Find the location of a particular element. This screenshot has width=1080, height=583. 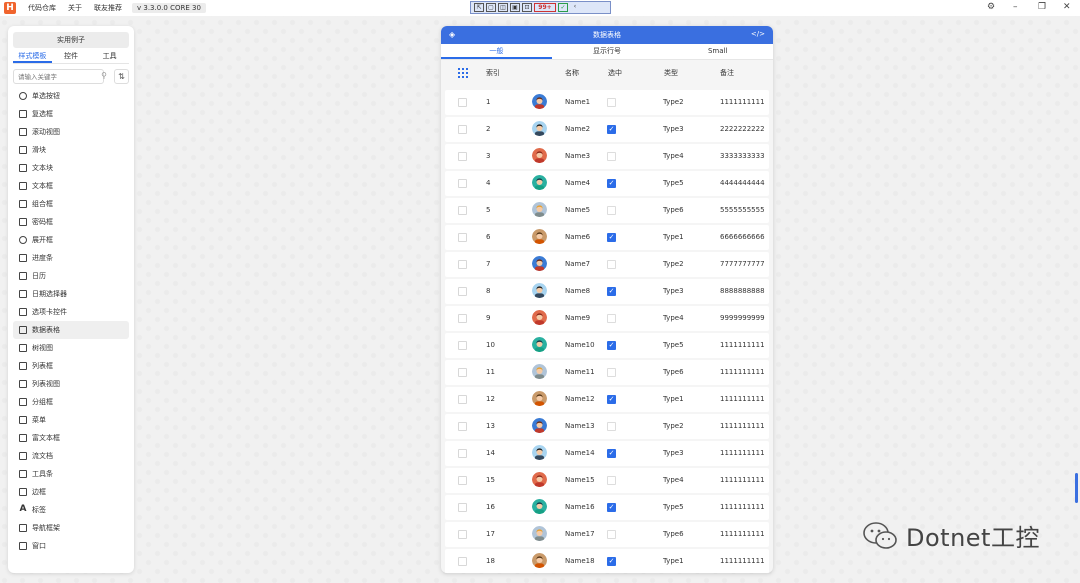

header-type: 类型 is located at coordinates (671, 73).